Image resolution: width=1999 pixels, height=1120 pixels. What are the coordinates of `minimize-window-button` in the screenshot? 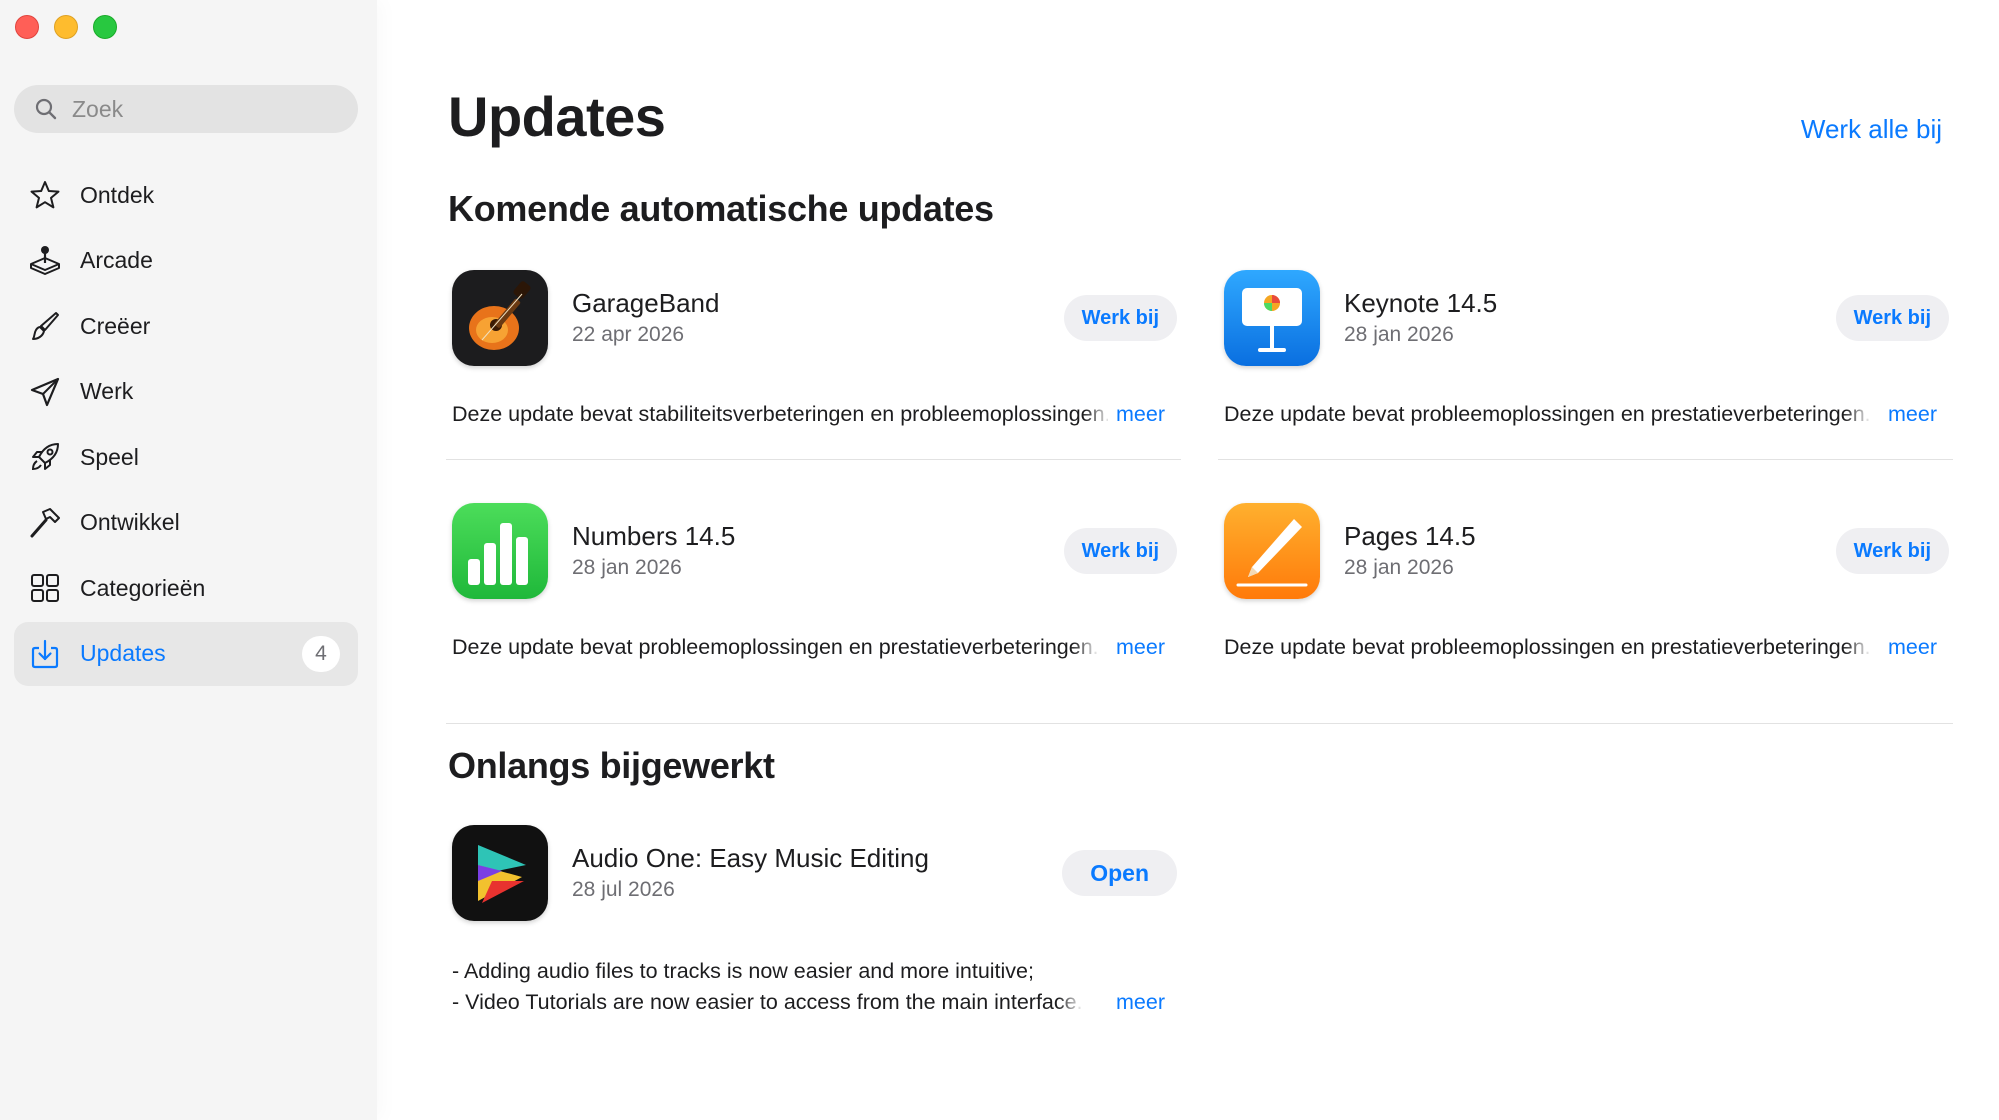 It's located at (66, 27).